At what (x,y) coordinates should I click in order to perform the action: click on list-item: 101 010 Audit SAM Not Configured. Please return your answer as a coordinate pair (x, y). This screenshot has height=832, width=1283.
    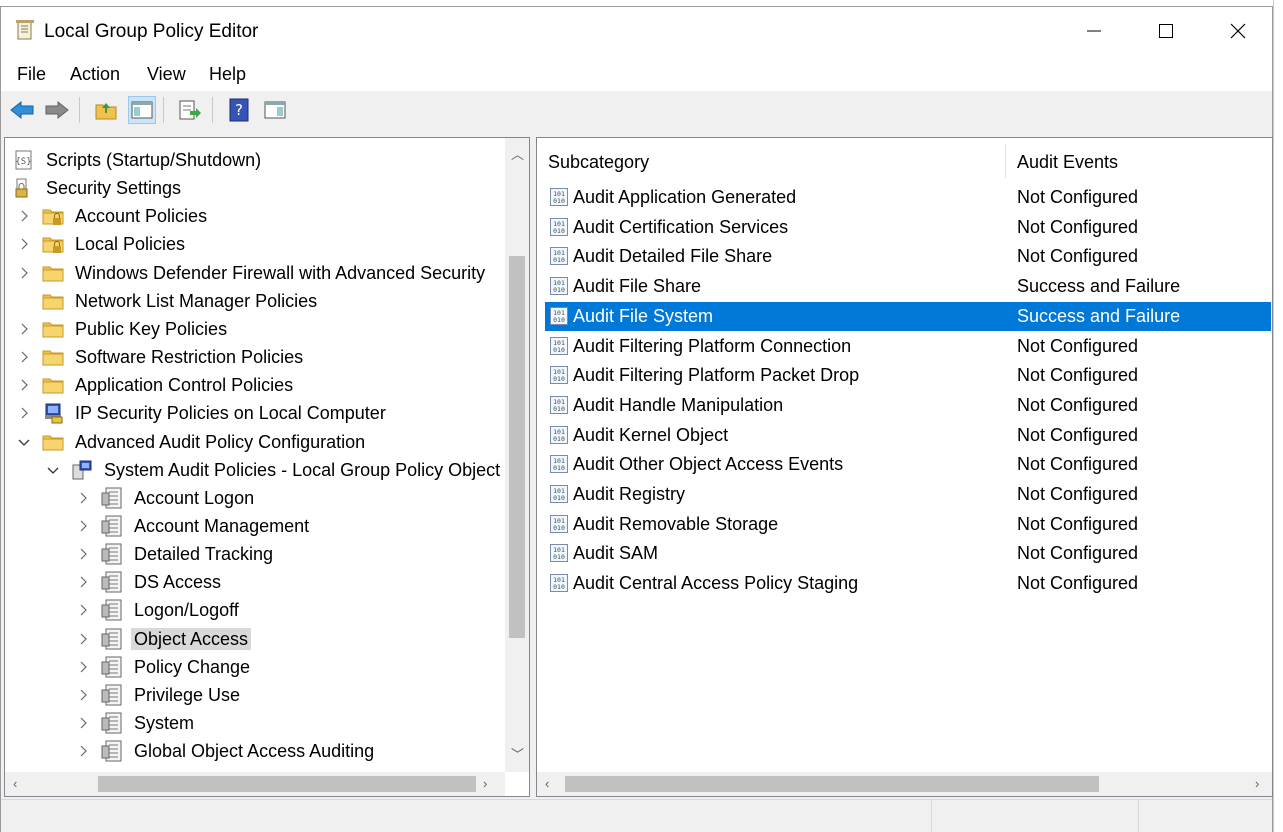
    Looking at the image, I should click on (908, 553).